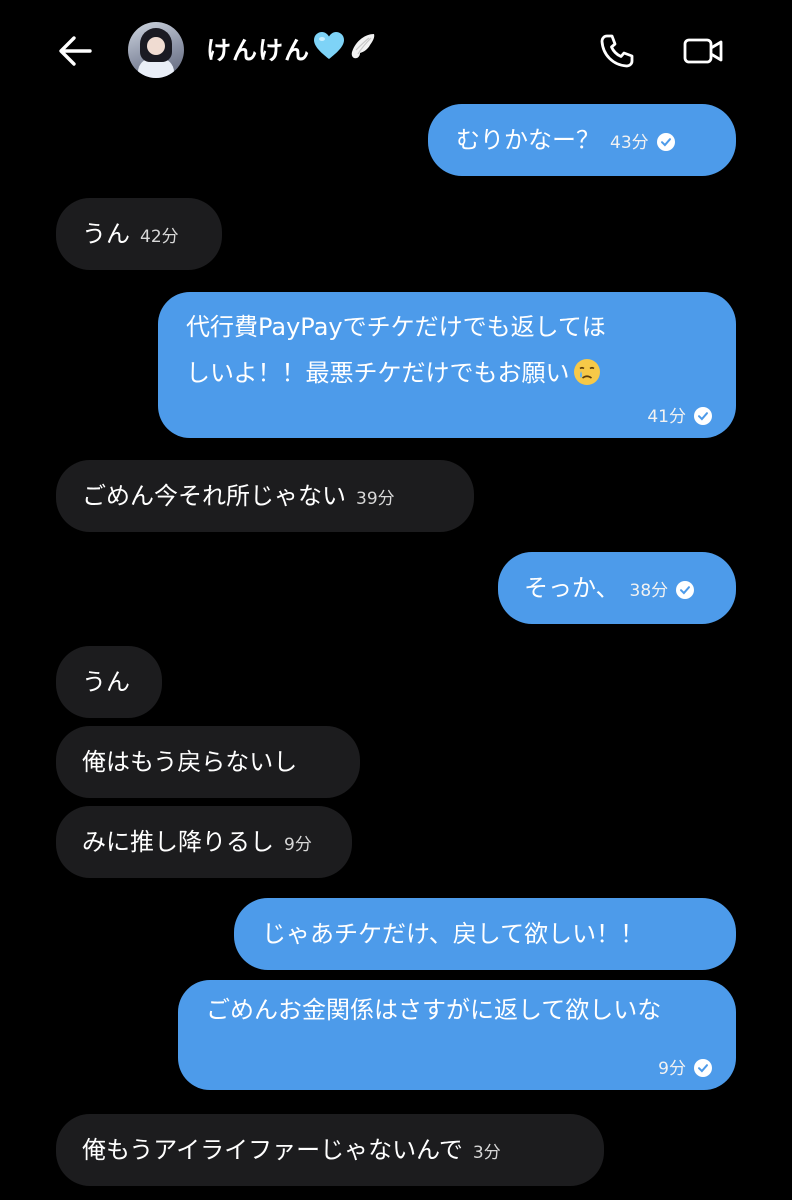 The width and height of the screenshot is (792, 1200). I want to click on message-outgoing: じゃあチケだけ、戻して欲しい！！, so click(485, 934).